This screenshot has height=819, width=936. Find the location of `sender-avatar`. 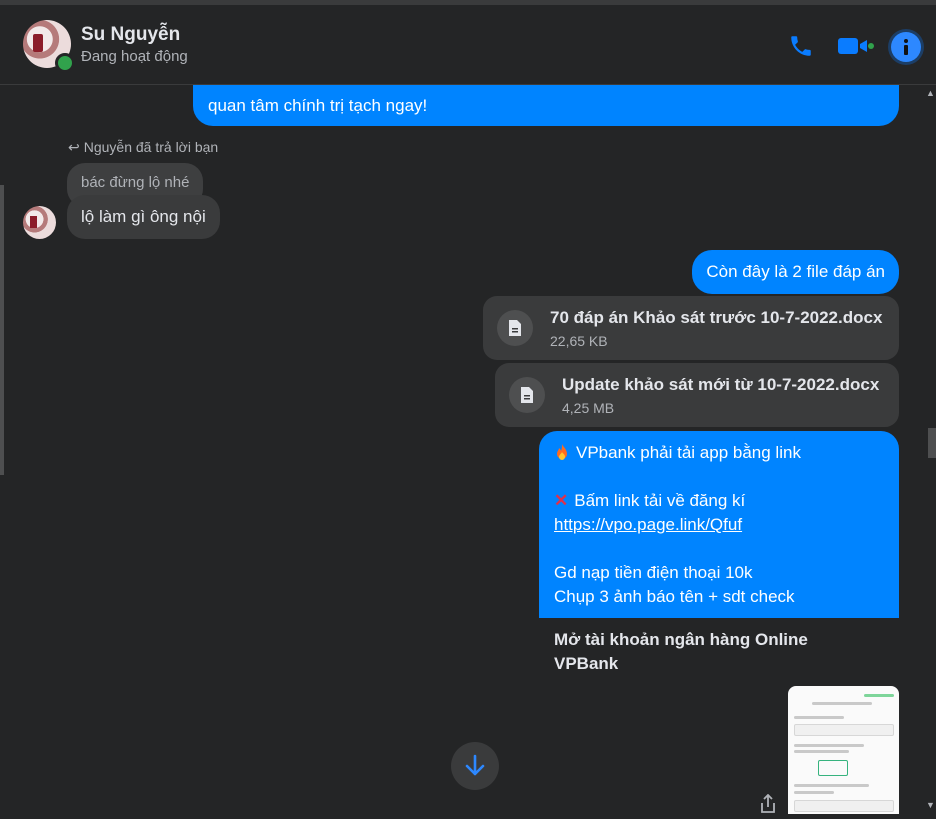

sender-avatar is located at coordinates (39, 222).